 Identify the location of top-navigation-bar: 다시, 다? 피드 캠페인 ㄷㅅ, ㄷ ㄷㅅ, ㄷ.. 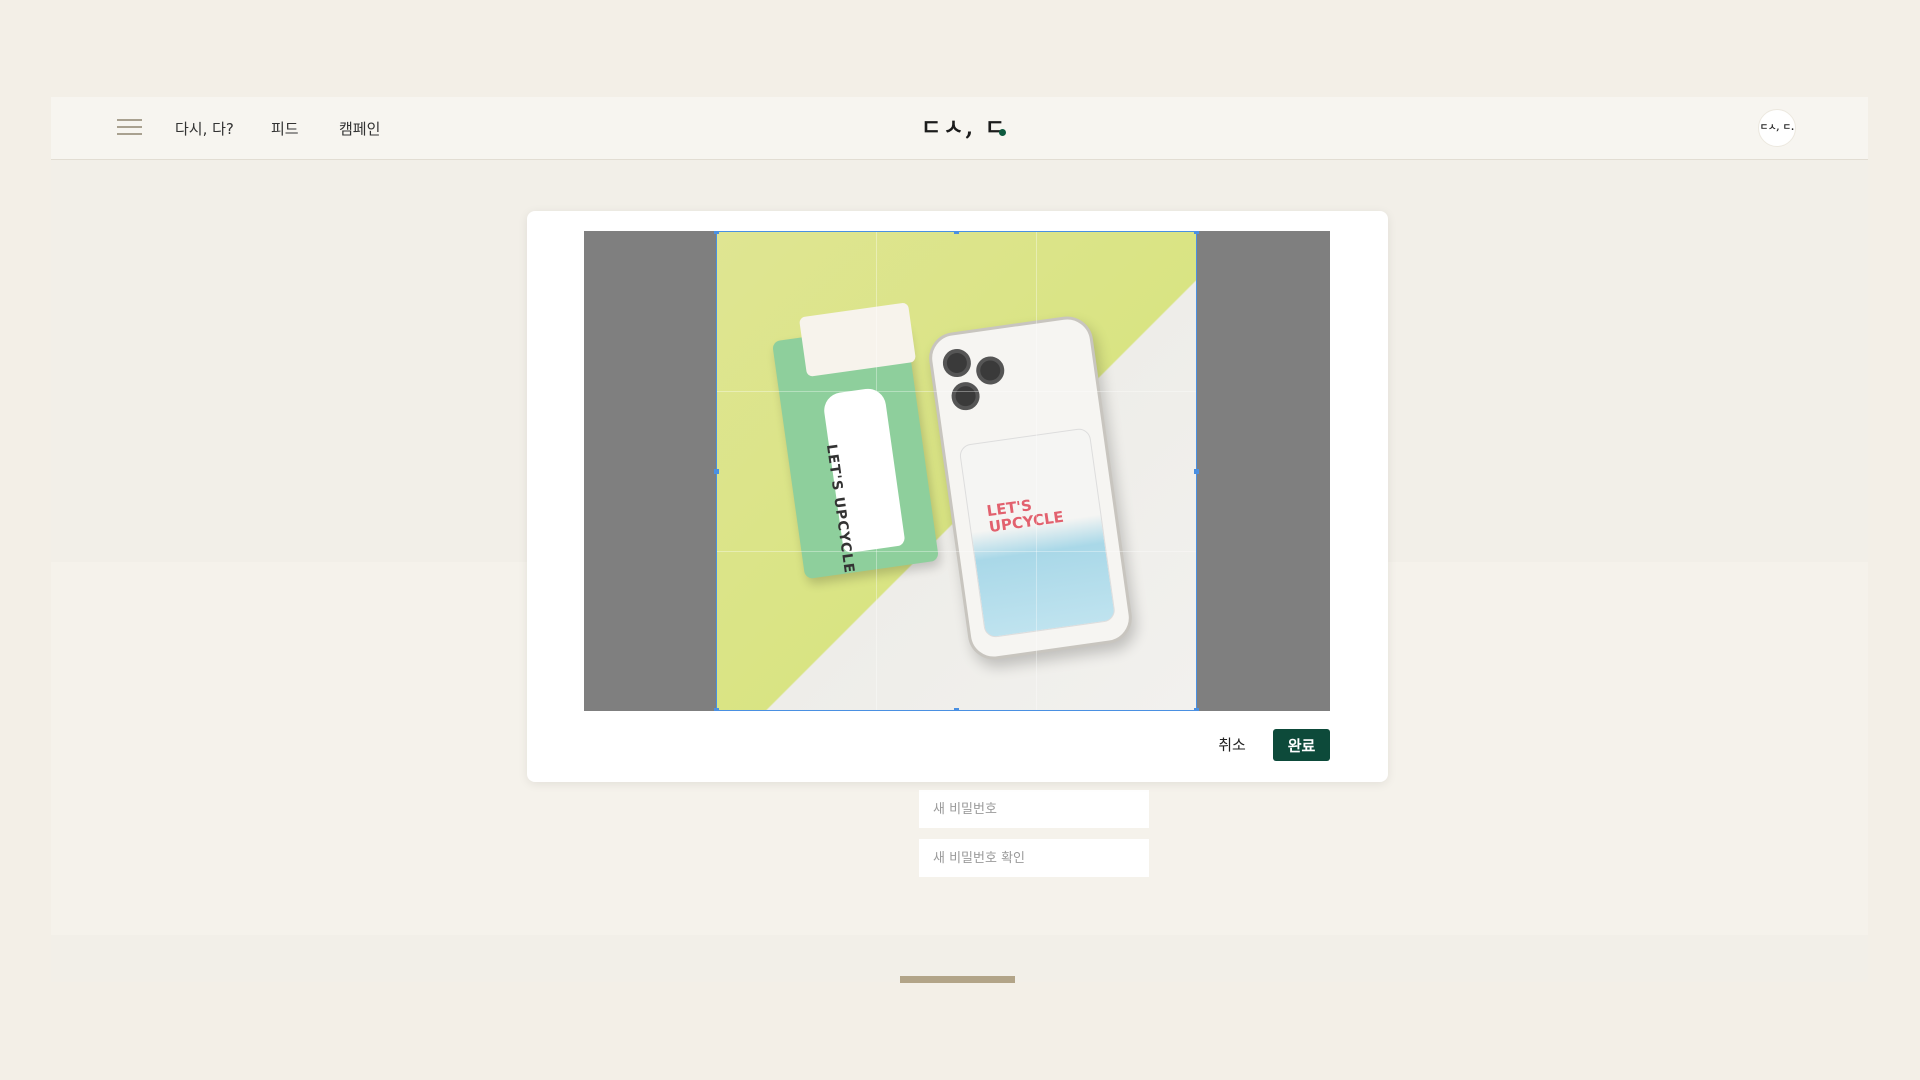
(959, 128).